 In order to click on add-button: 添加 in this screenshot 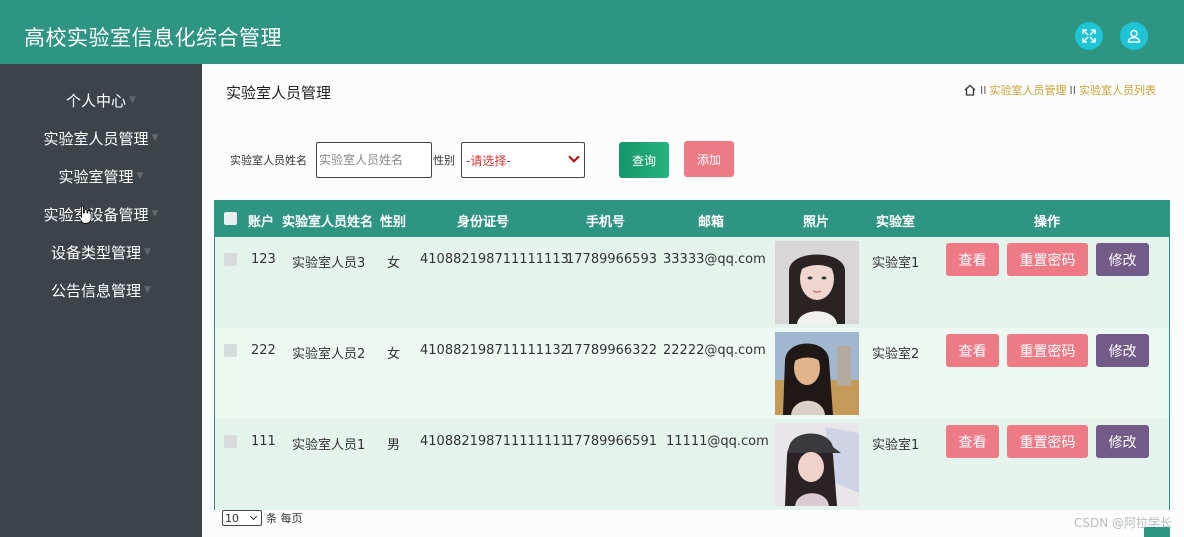, I will do `click(709, 159)`.